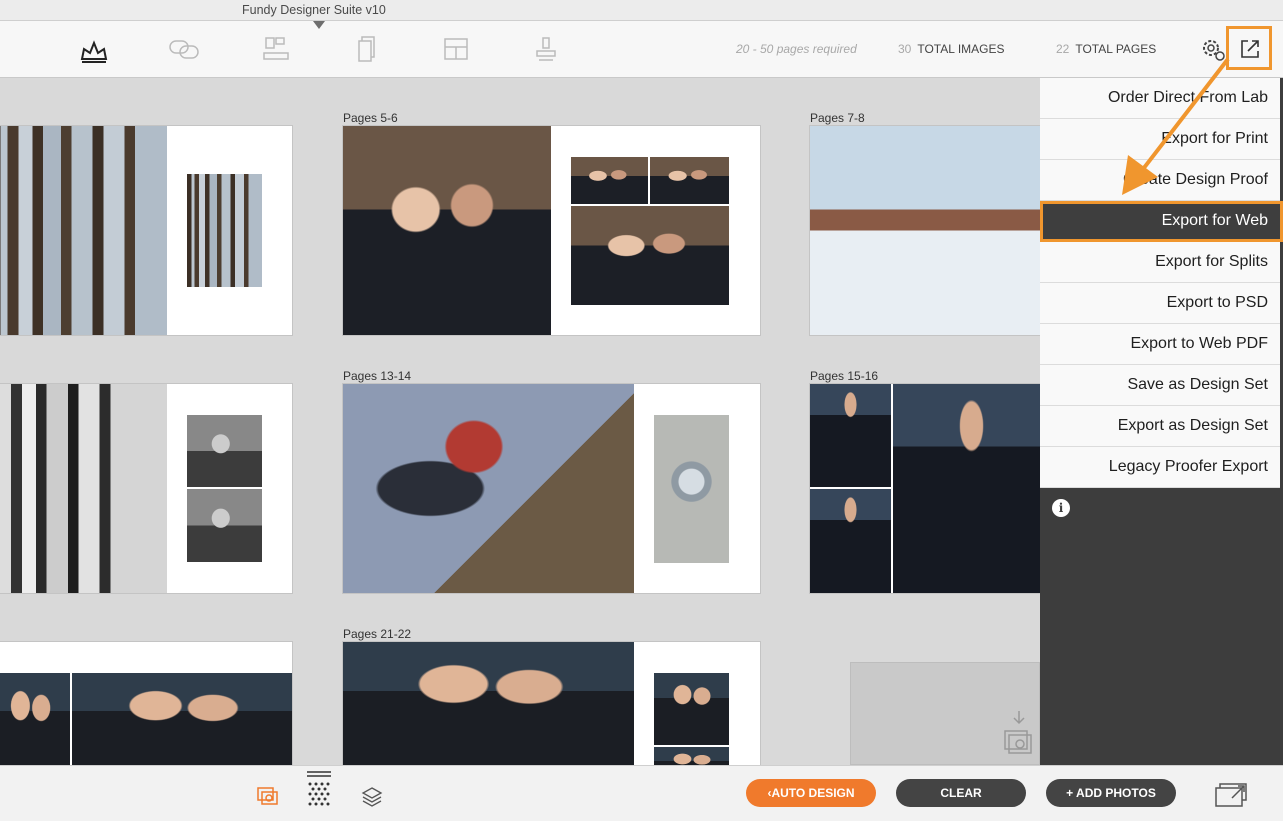  Describe the element at coordinates (456, 50) in the screenshot. I see `layout-icon` at that location.